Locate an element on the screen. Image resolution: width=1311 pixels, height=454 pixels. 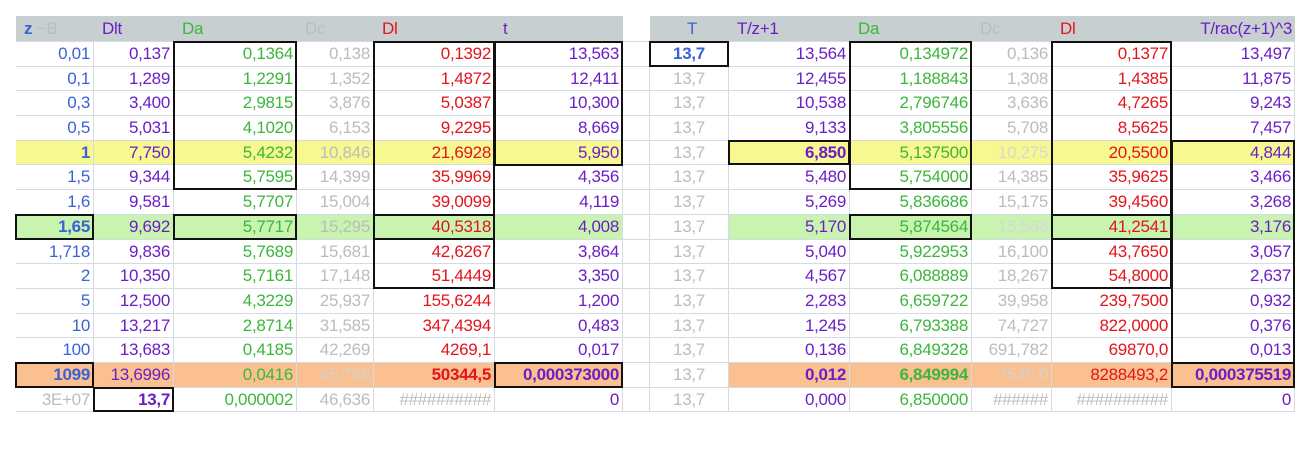
cell: 0,134972 is located at coordinates (911, 54).